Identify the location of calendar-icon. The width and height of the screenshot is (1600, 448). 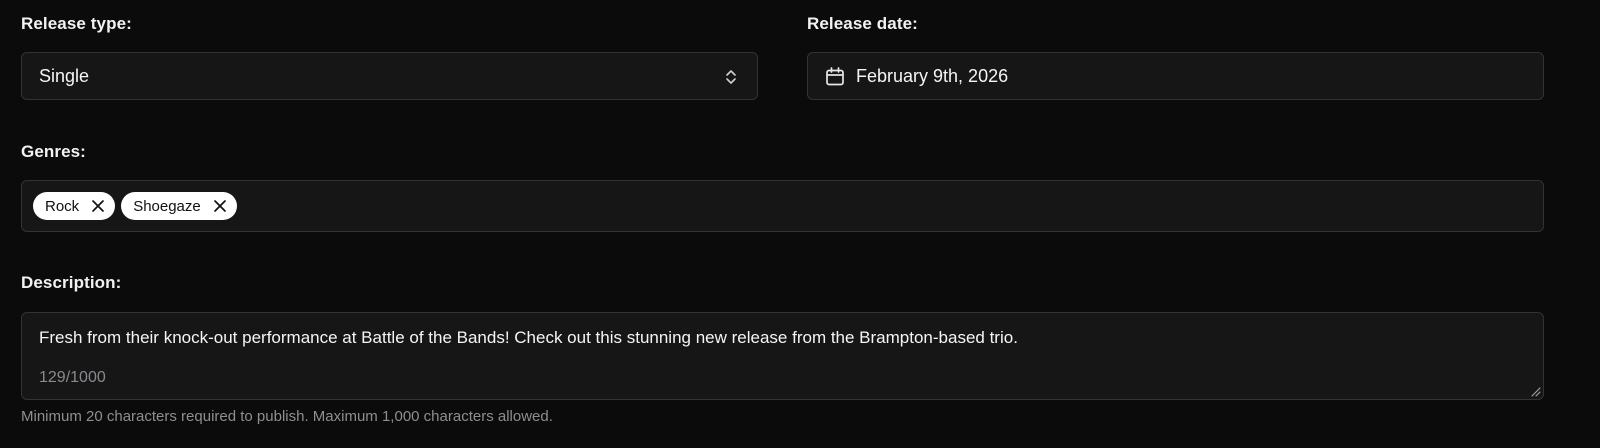
(835, 76).